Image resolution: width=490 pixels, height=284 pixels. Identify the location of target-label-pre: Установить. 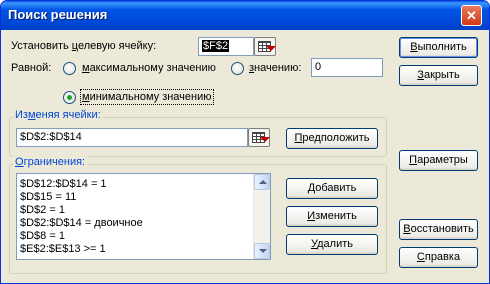
(41, 46).